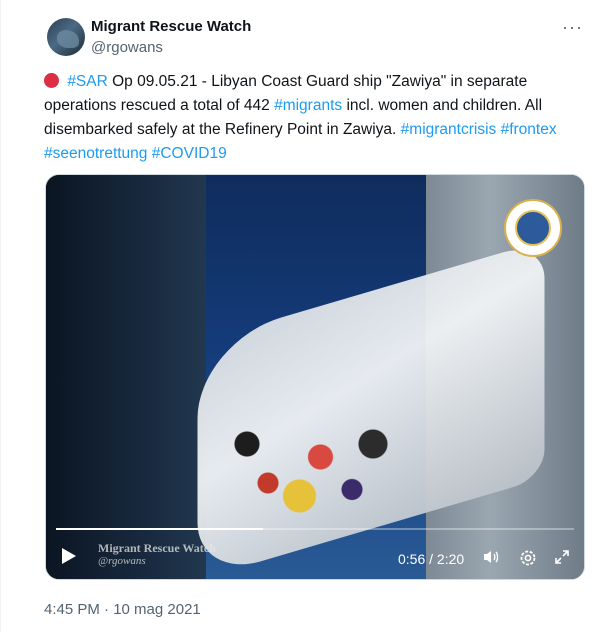 This screenshot has width=599, height=632. Describe the element at coordinates (572, 27) in the screenshot. I see `more-options-icon: ···` at that location.